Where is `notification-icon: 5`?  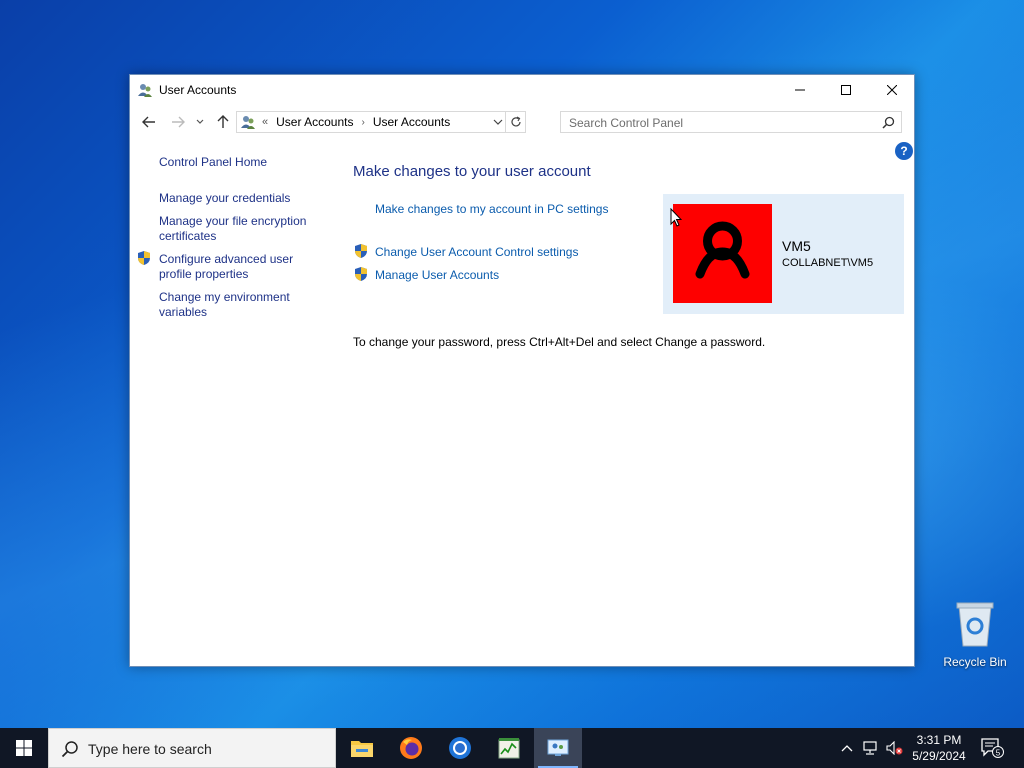 notification-icon: 5 is located at coordinates (992, 748).